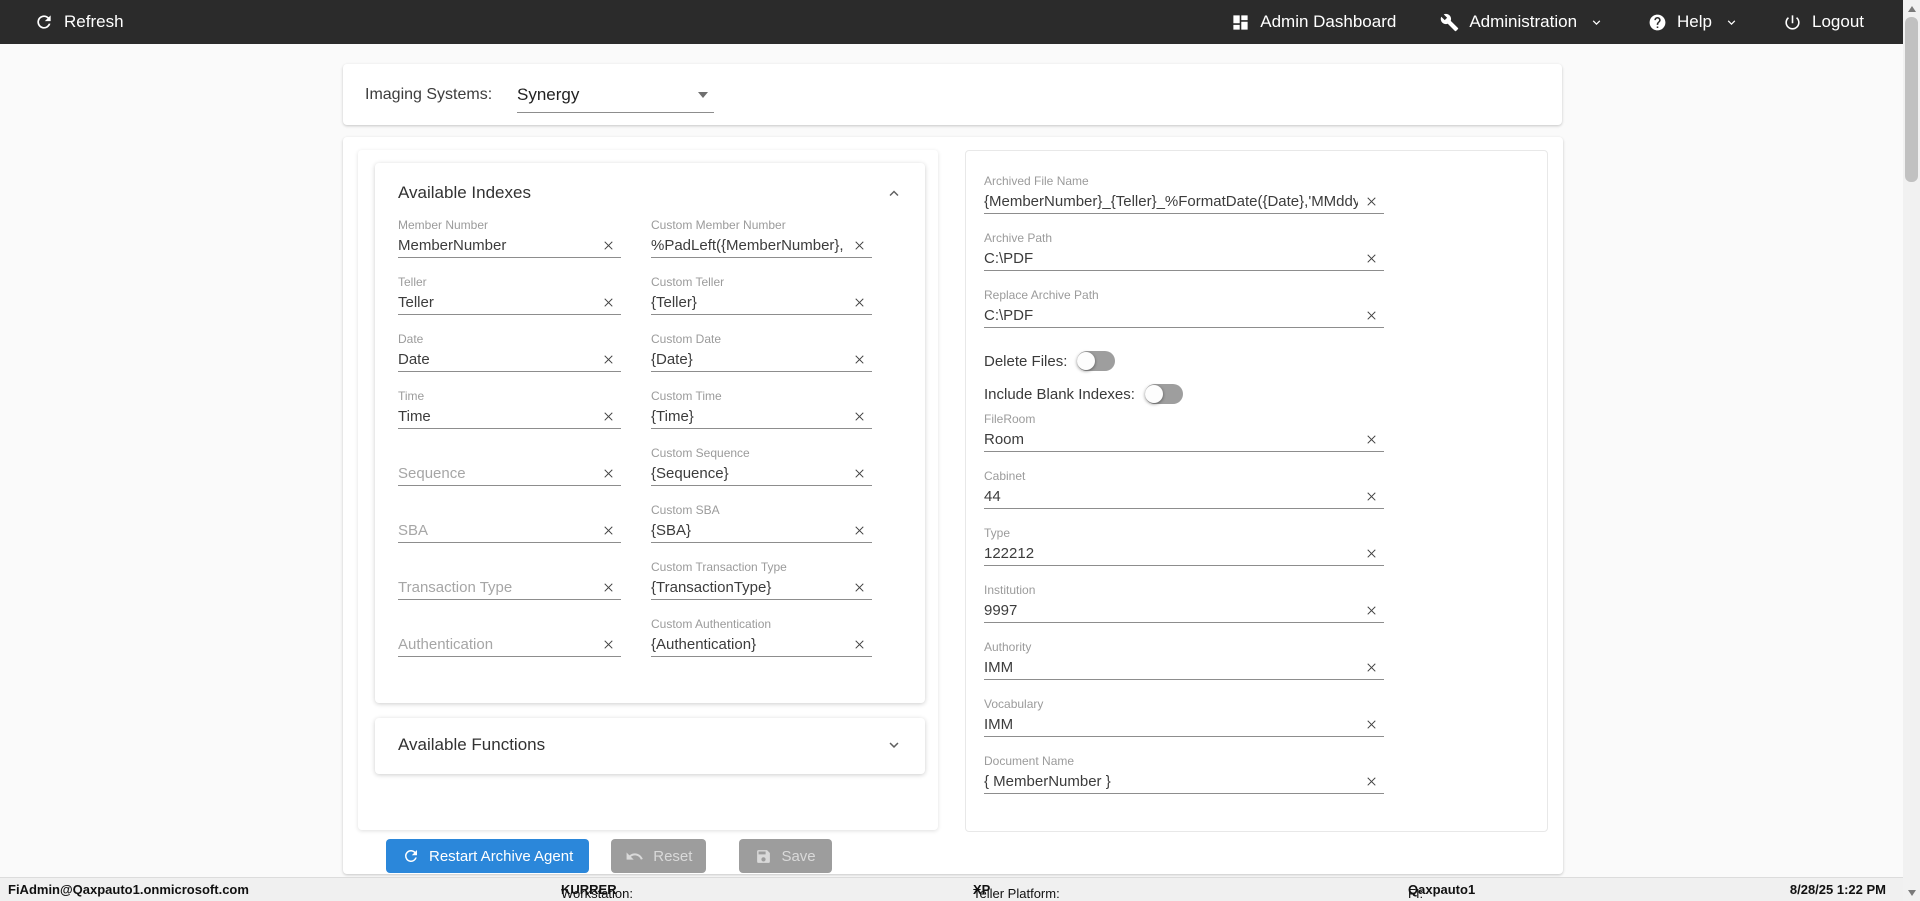 Image resolution: width=1920 pixels, height=901 pixels. What do you see at coordinates (496, 245) in the screenshot?
I see `field-input: MemberNumber` at bounding box center [496, 245].